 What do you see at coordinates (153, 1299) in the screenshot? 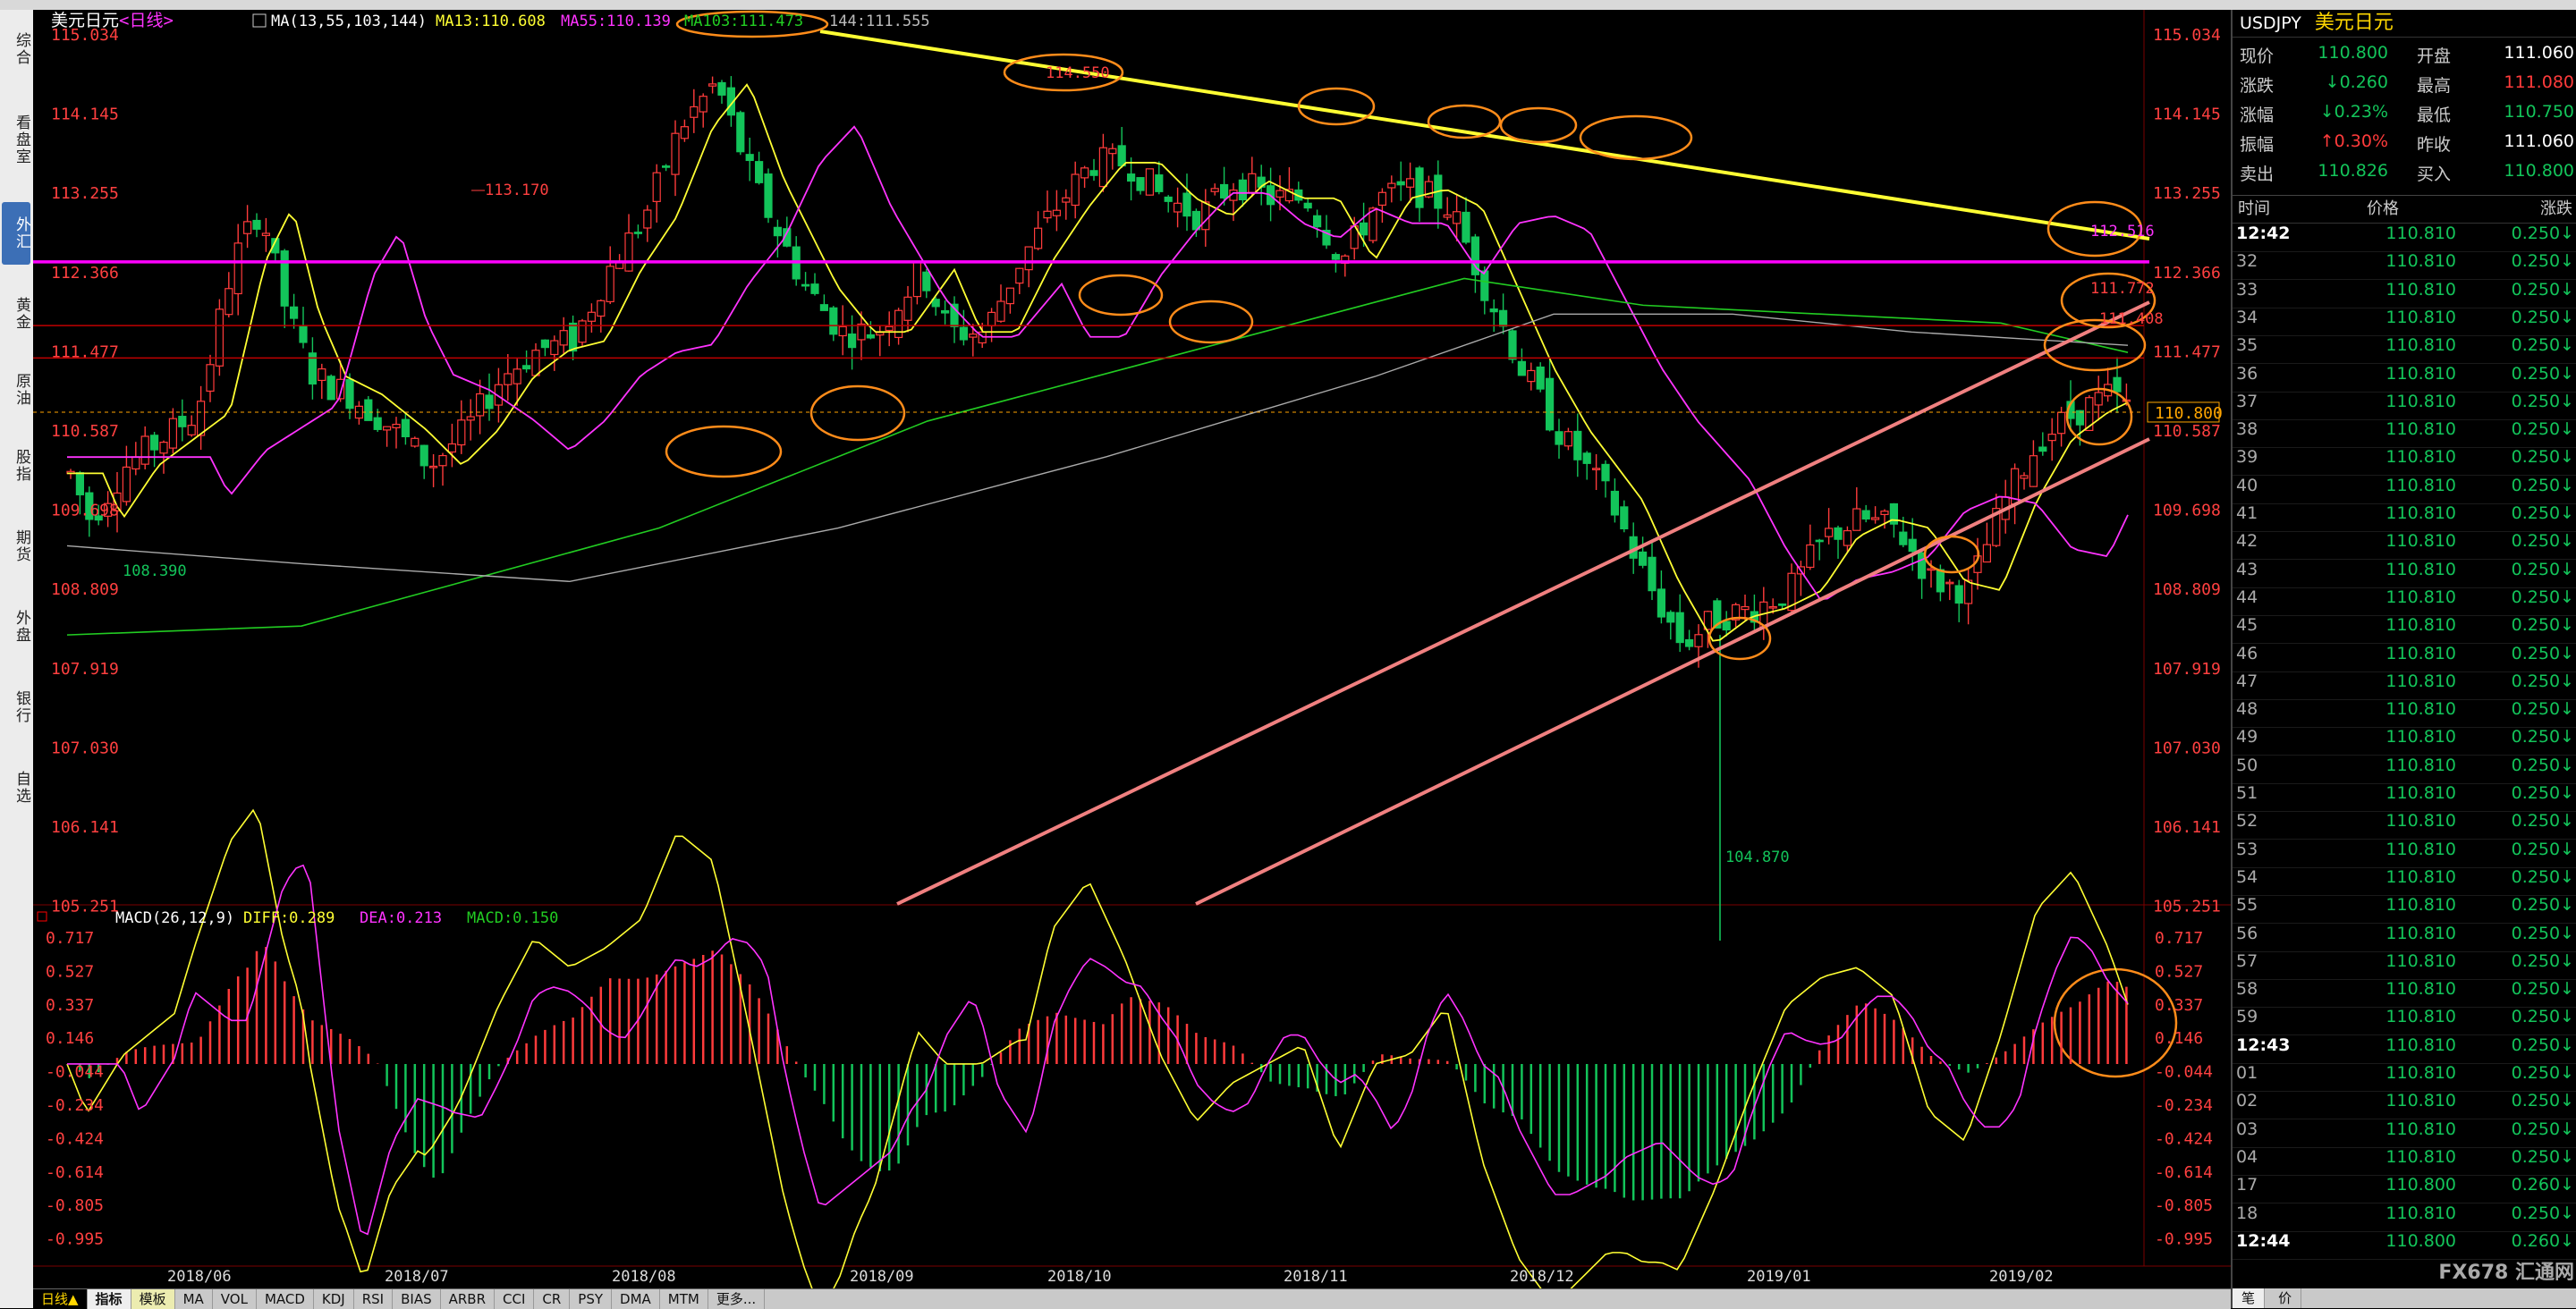
I see `indicator-tab-1: 模板` at bounding box center [153, 1299].